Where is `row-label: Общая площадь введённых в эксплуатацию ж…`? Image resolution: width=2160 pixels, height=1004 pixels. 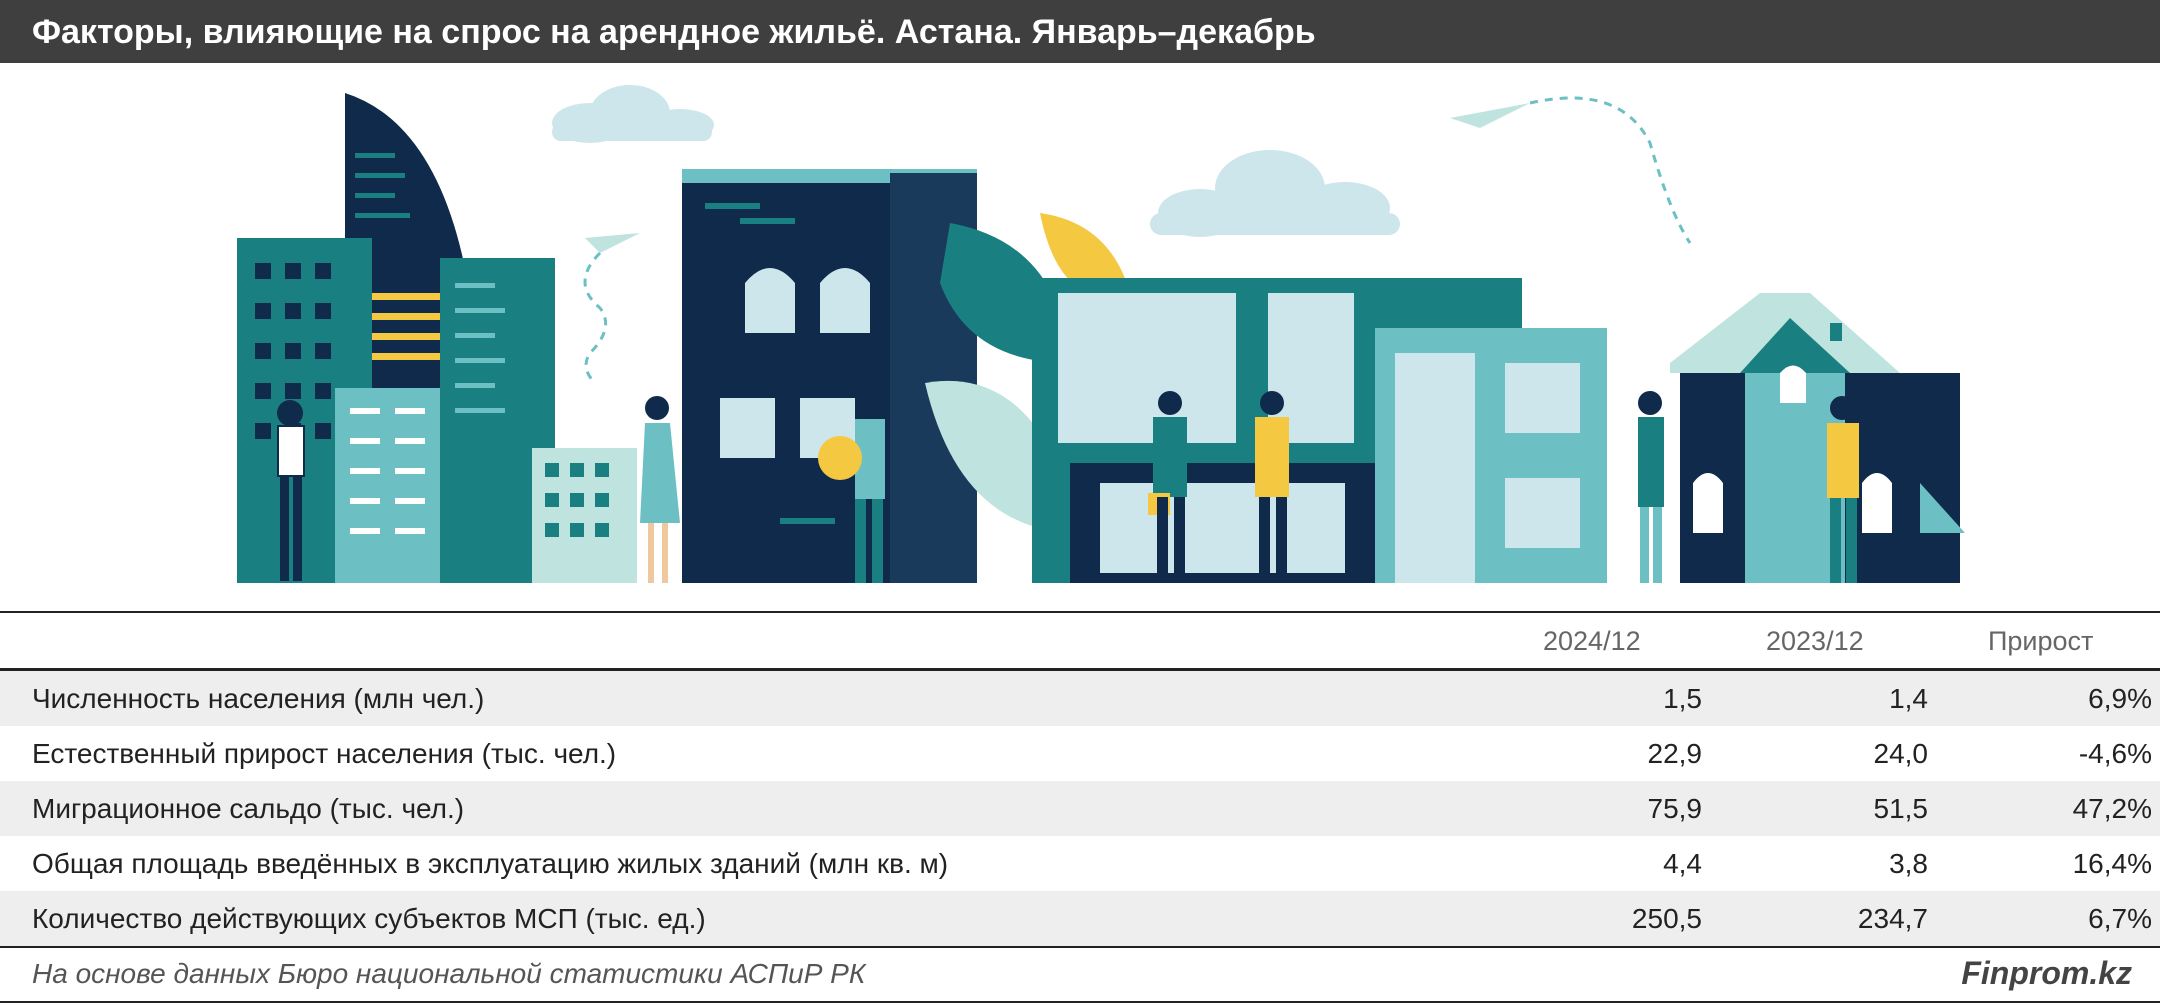 row-label: Общая площадь введённых в эксплуатацию ж… is located at coordinates (490, 863).